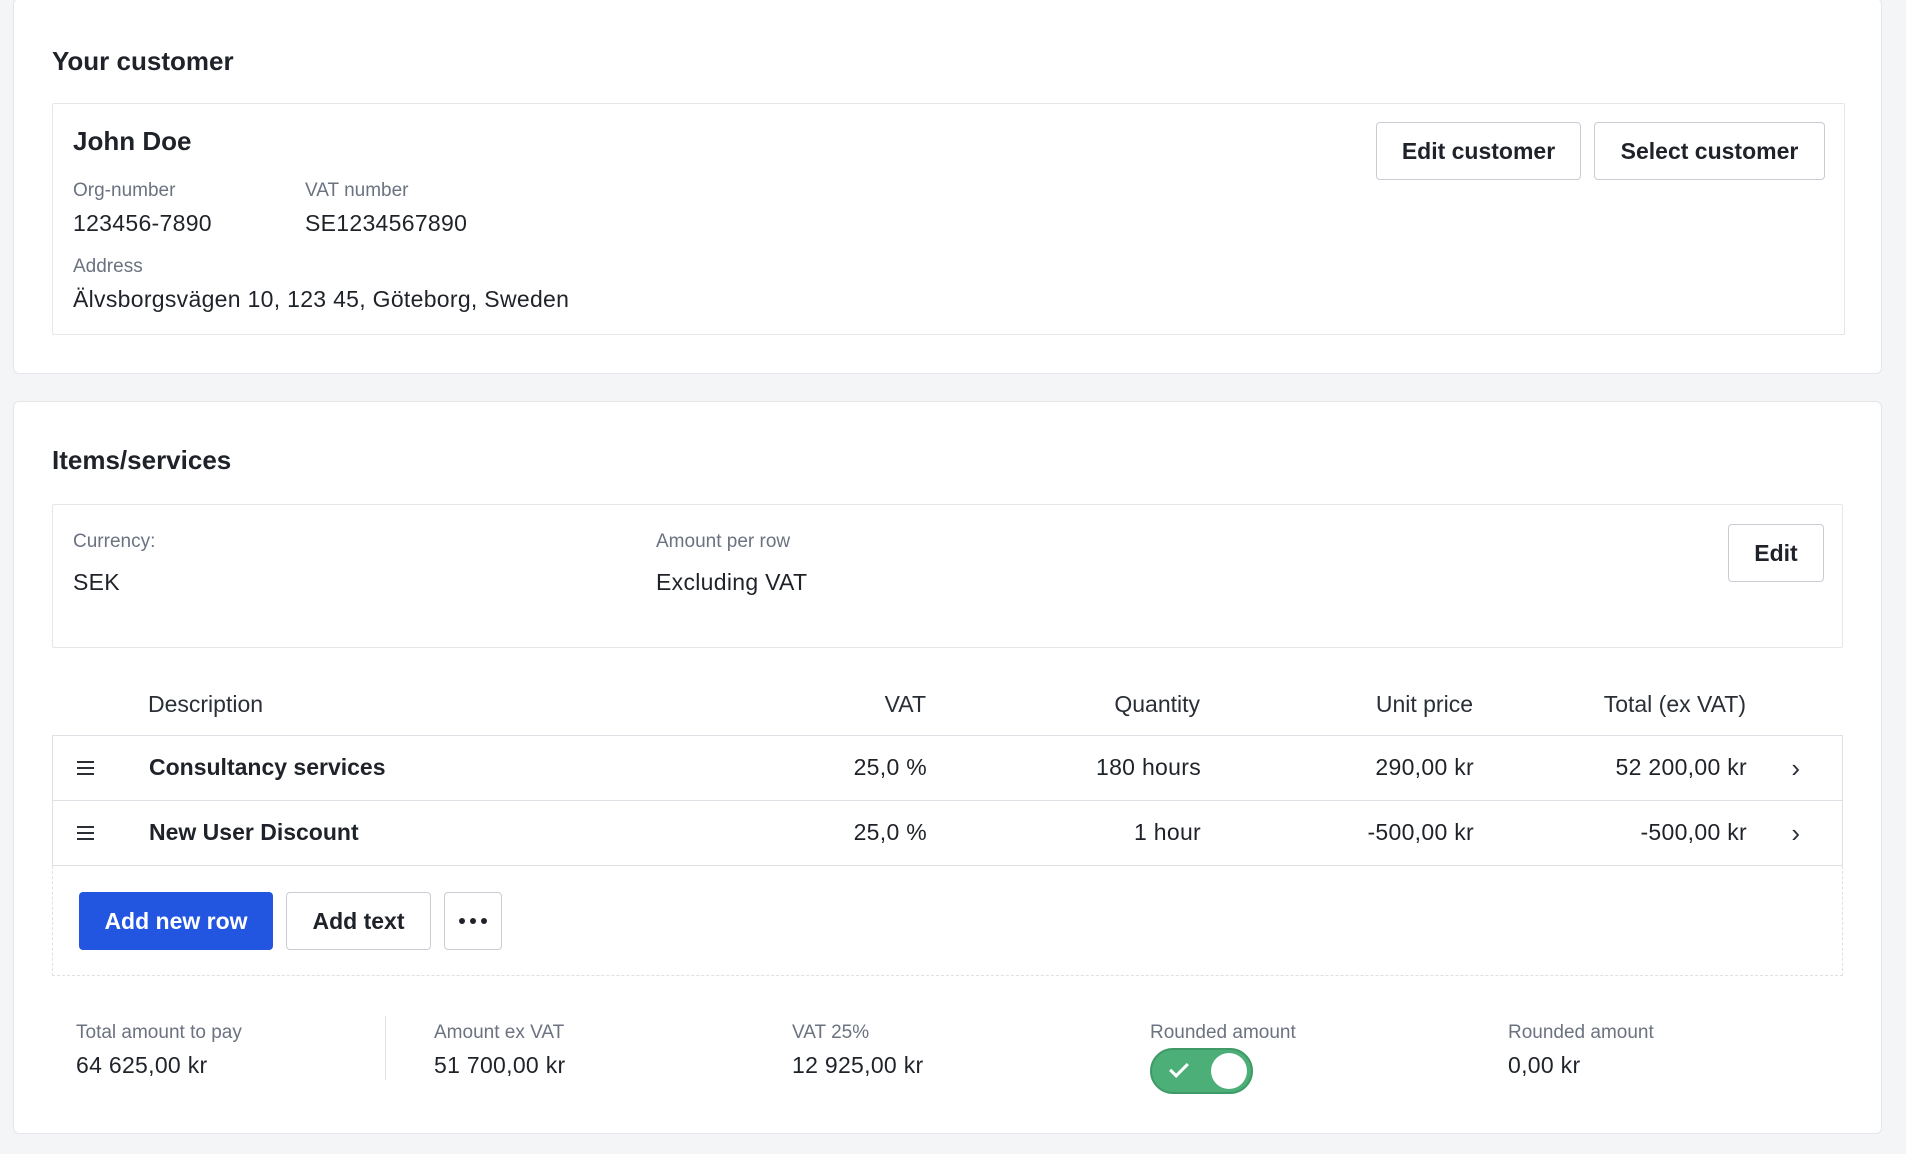 The height and width of the screenshot is (1154, 1906). Describe the element at coordinates (499, 1032) in the screenshot. I see `amount-ex-vat-label: Amount ex VAT` at that location.